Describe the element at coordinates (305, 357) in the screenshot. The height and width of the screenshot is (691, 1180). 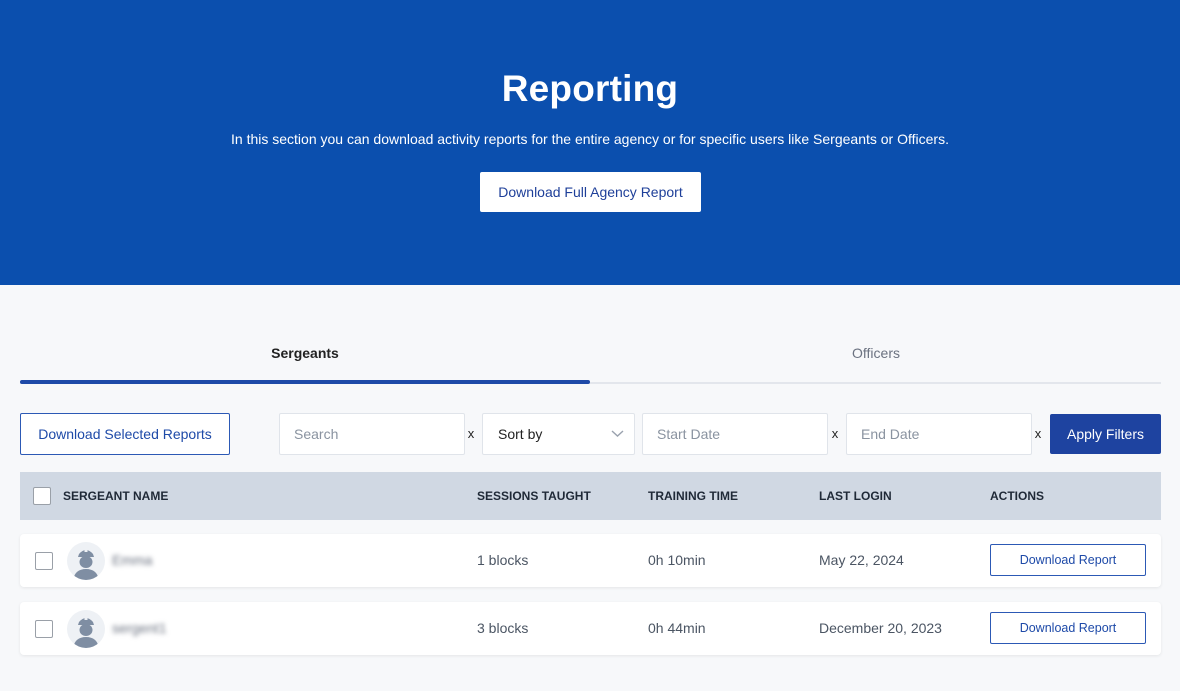
I see `tab-sergeants: Sergeants` at that location.